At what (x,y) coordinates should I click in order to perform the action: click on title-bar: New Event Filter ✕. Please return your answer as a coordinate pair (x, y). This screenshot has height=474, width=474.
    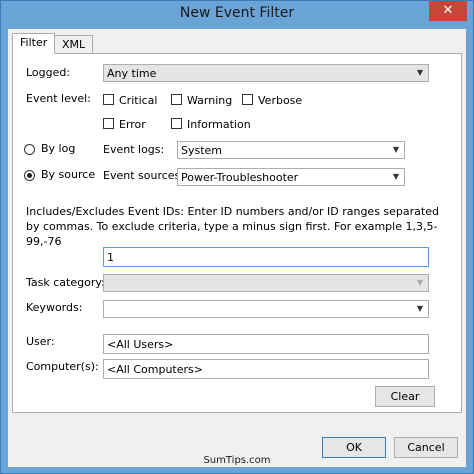
    Looking at the image, I should click on (237, 14).